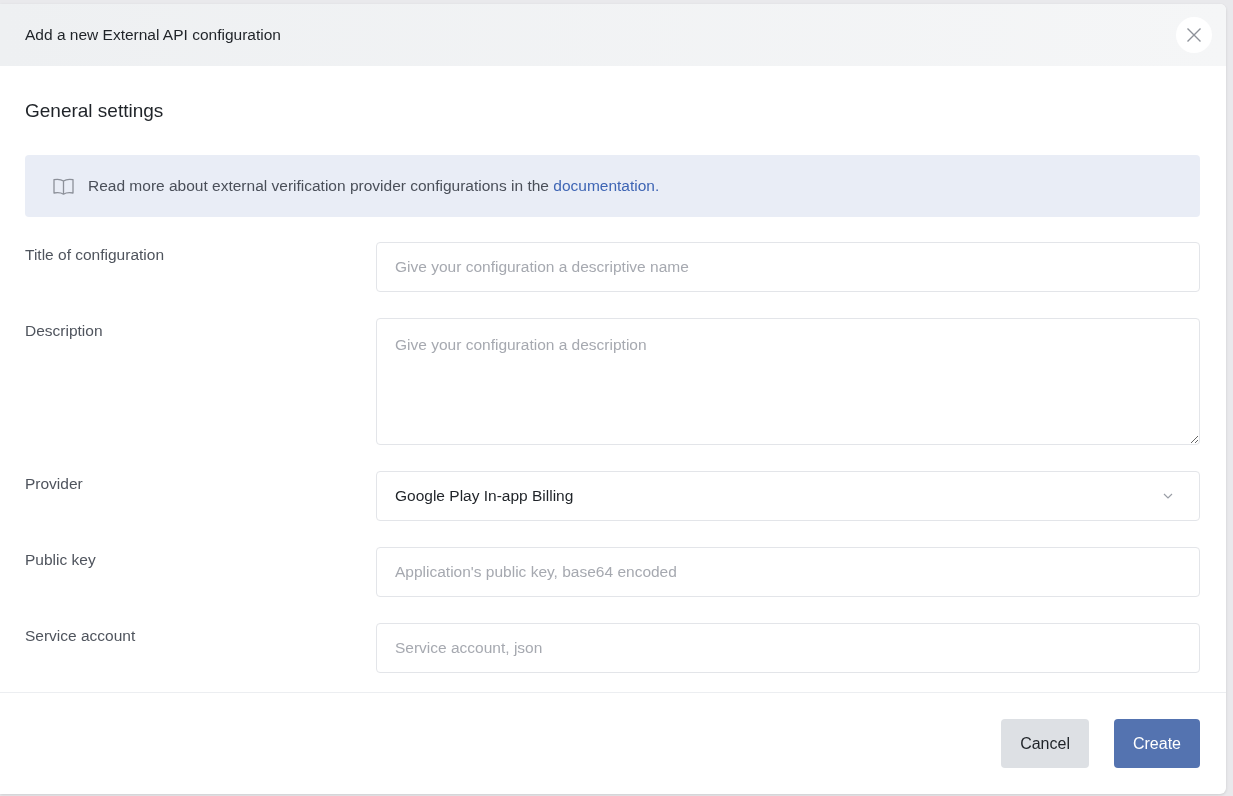 This screenshot has height=796, width=1233. I want to click on cancel-button: Cancel, so click(1045, 743).